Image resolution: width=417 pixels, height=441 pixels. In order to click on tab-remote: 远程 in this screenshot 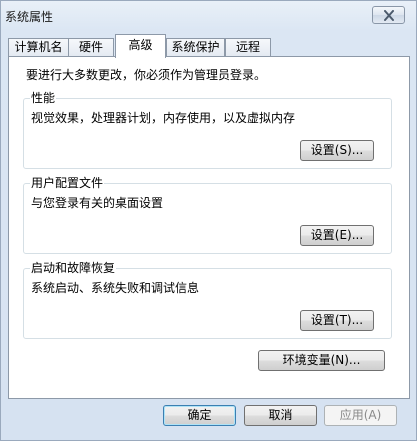, I will do `click(248, 47)`.